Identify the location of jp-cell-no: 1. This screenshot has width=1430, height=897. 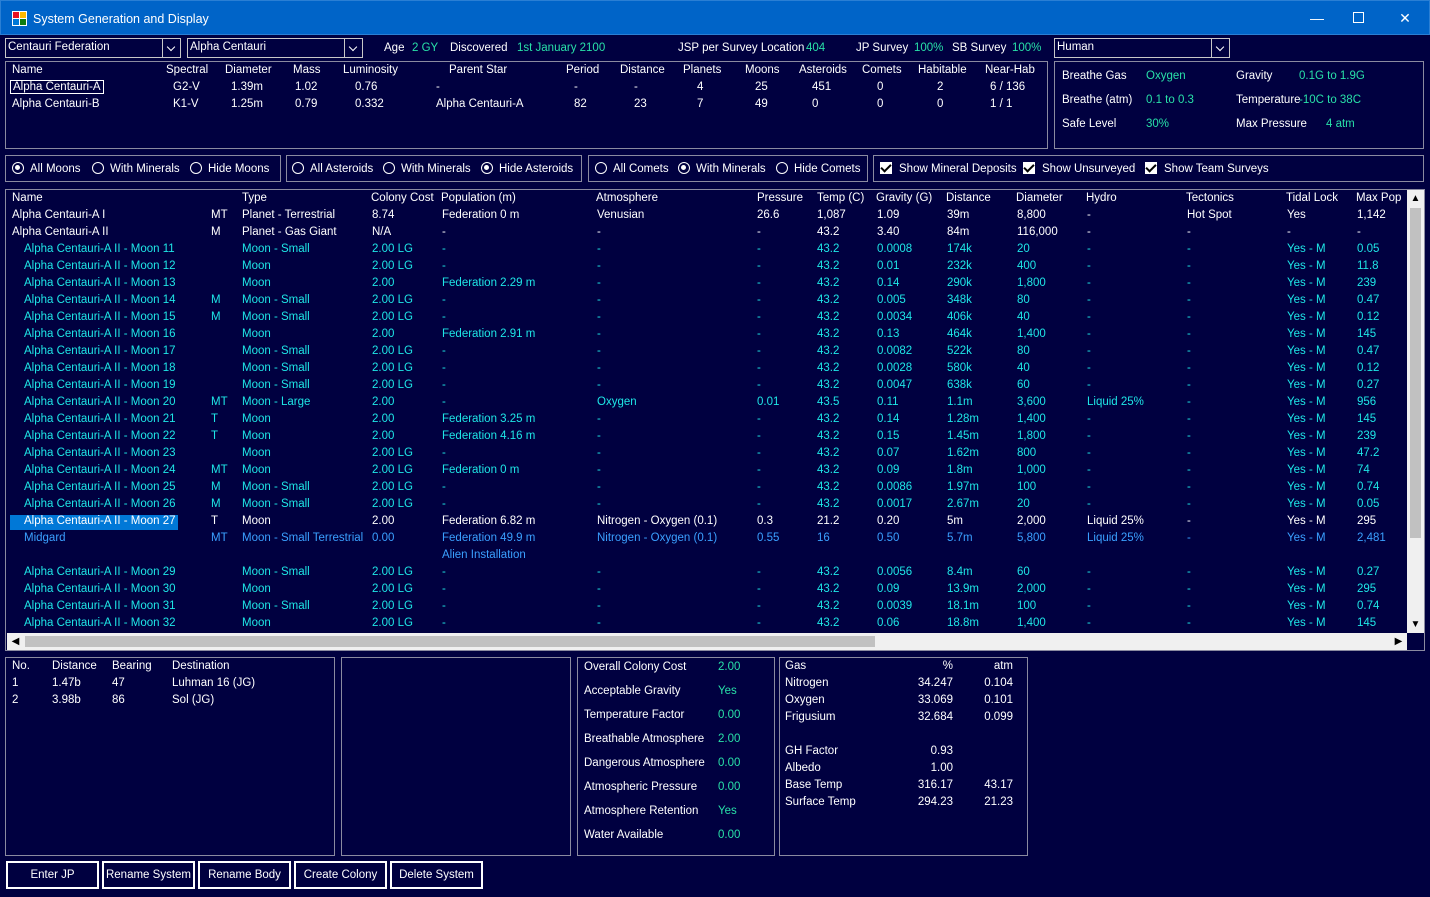
(15, 683).